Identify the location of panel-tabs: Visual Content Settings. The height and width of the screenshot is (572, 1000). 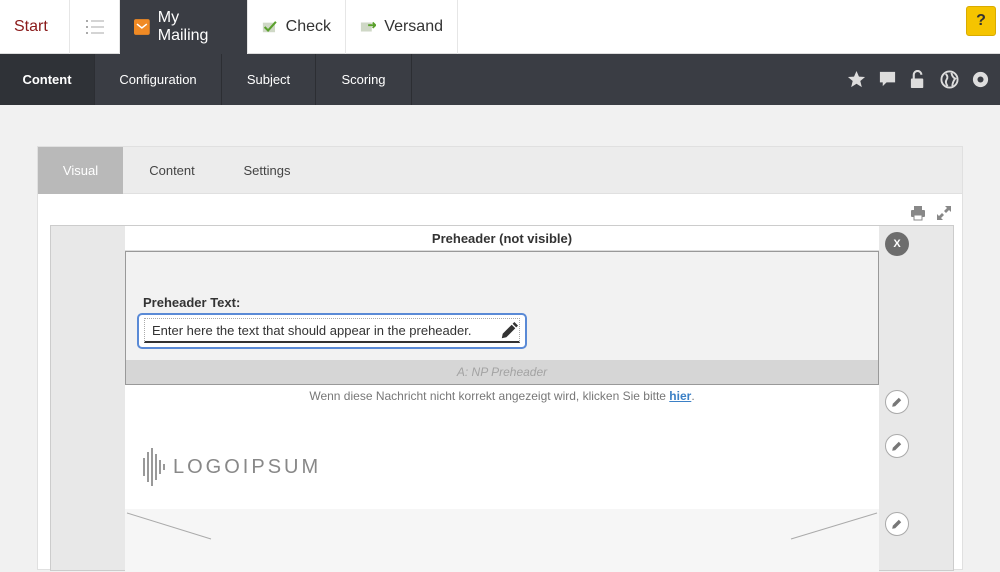
(500, 170).